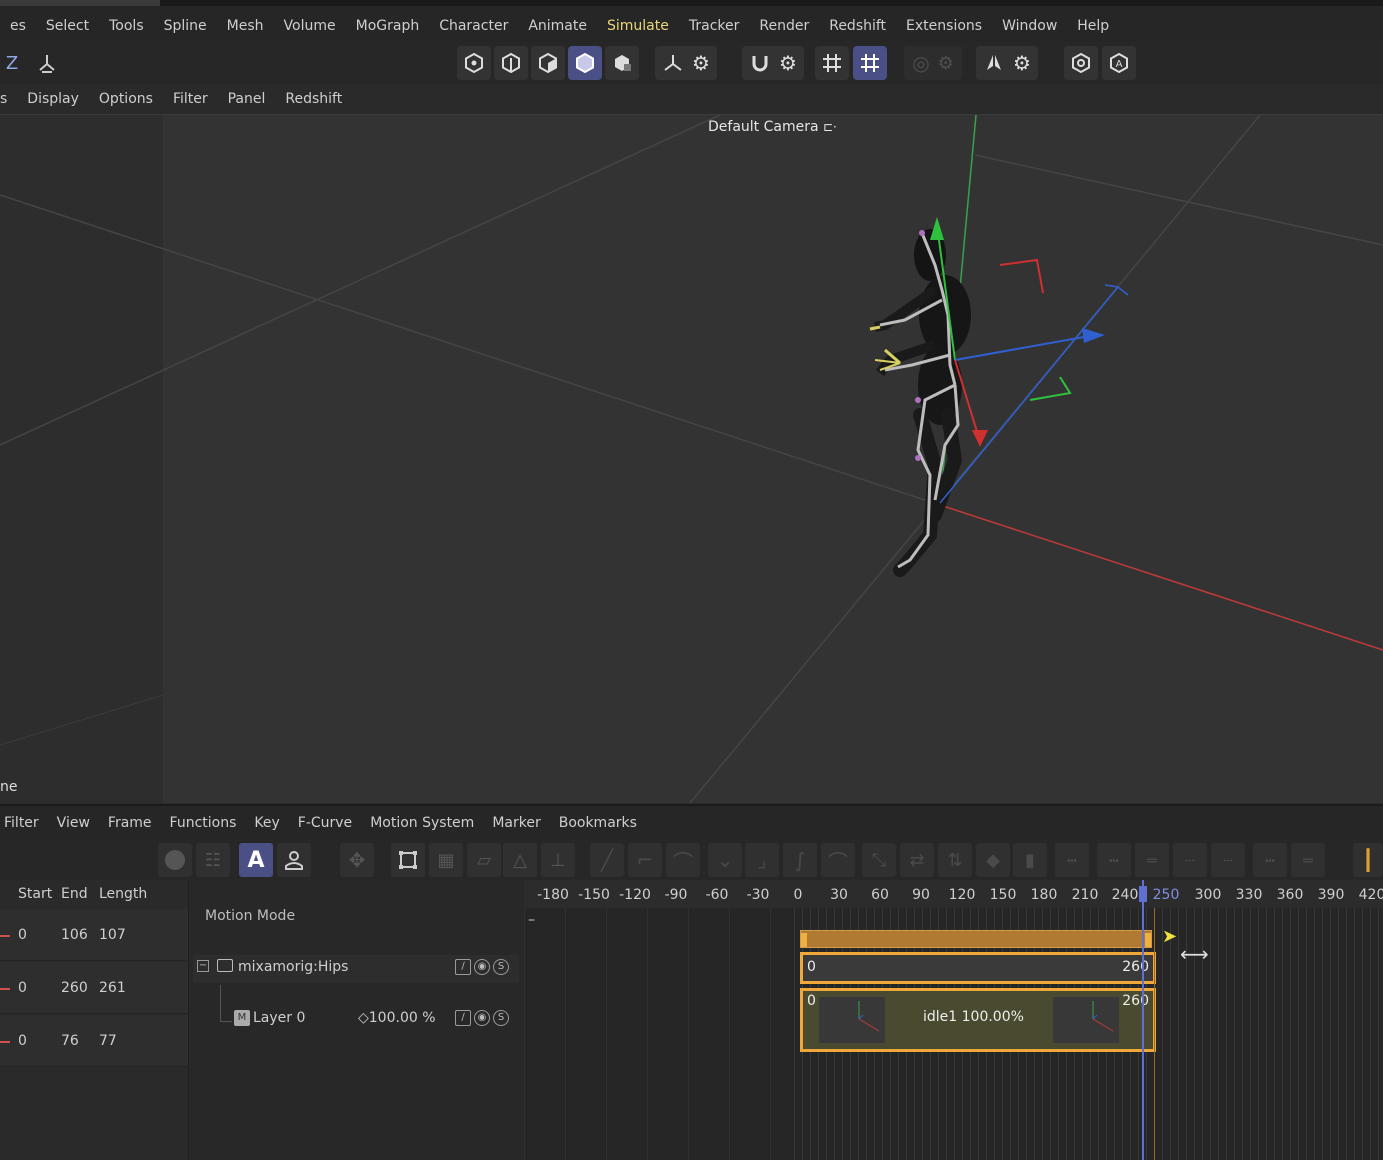 This screenshot has width=1383, height=1160. What do you see at coordinates (1007, 63) in the screenshot?
I see `symmetry-button: ⚙` at bounding box center [1007, 63].